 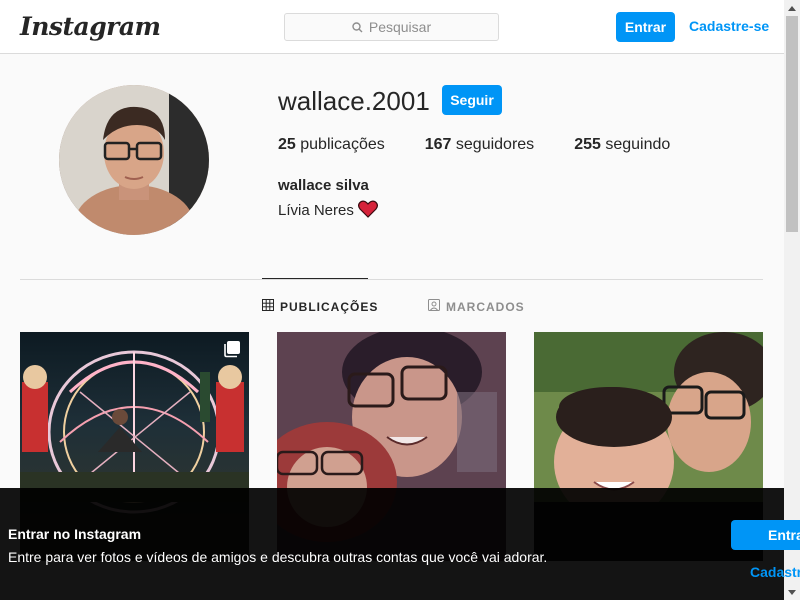 What do you see at coordinates (75, 534) in the screenshot?
I see `banner-title: Entrar no Instagram` at bounding box center [75, 534].